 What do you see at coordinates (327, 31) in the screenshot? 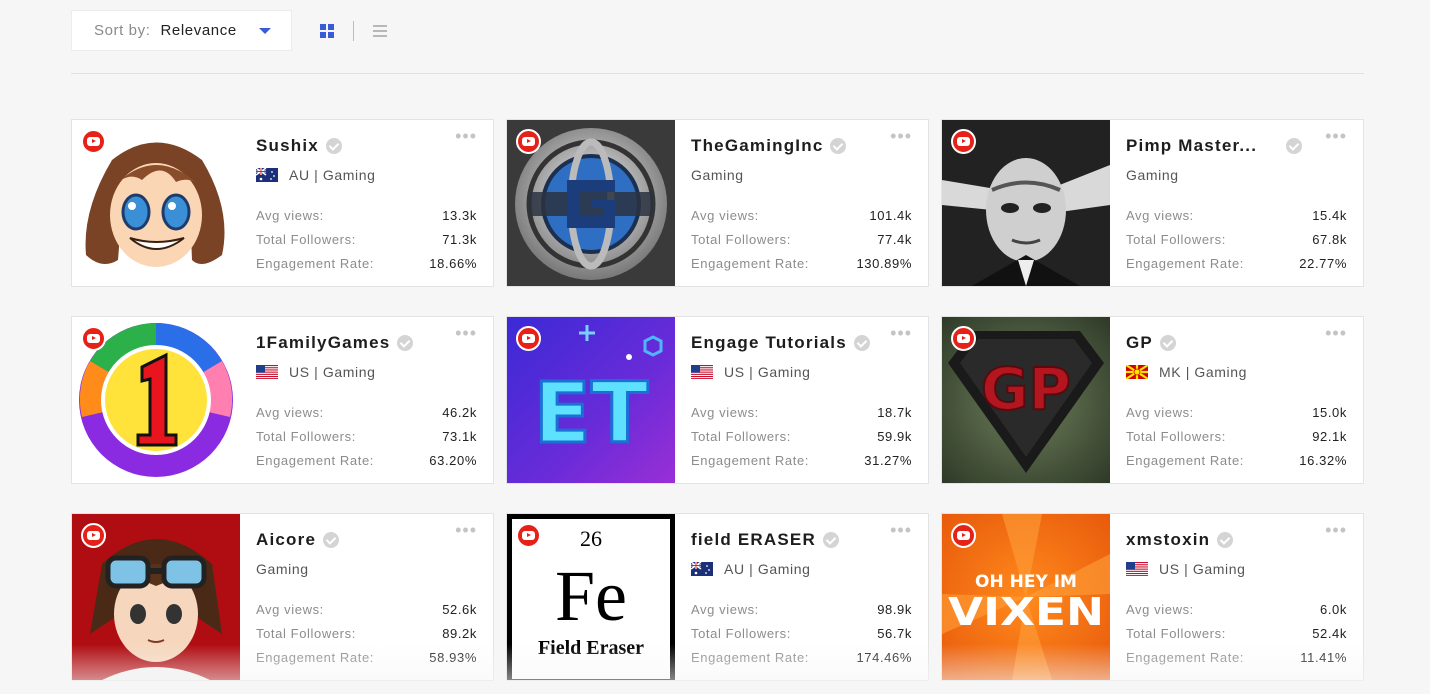
I see `grid-view-icon` at bounding box center [327, 31].